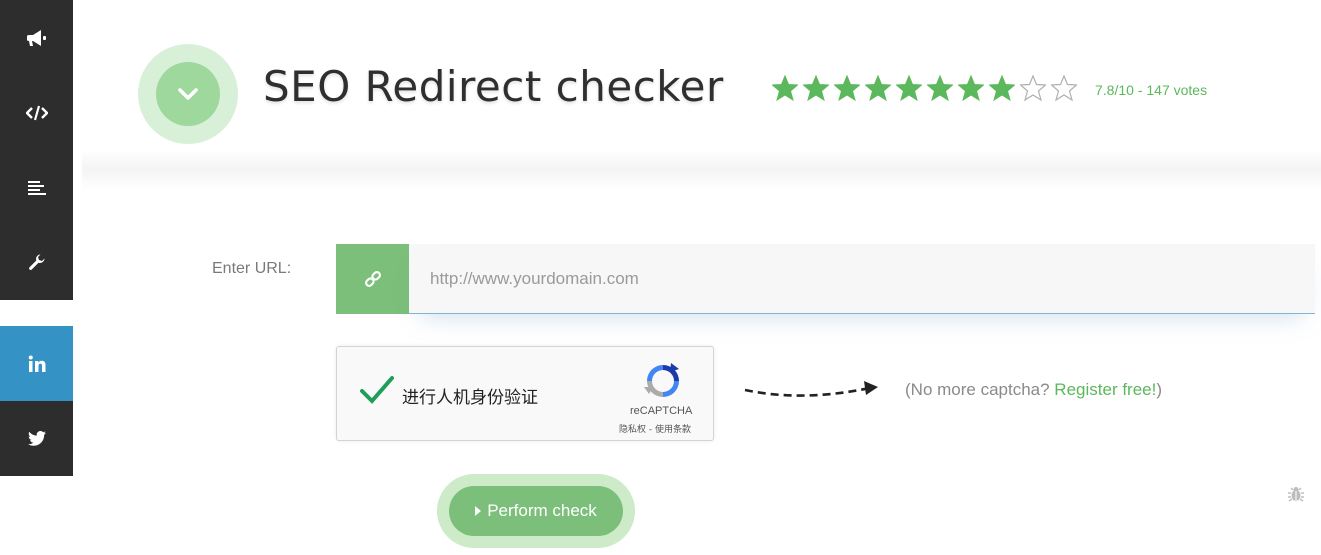  I want to click on code-icon, so click(36, 112).